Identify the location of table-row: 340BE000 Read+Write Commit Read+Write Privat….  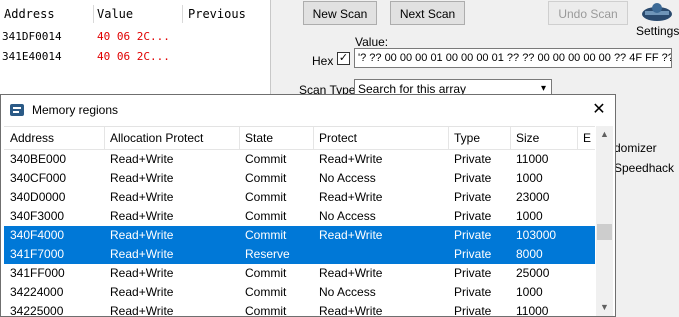
(299, 159).